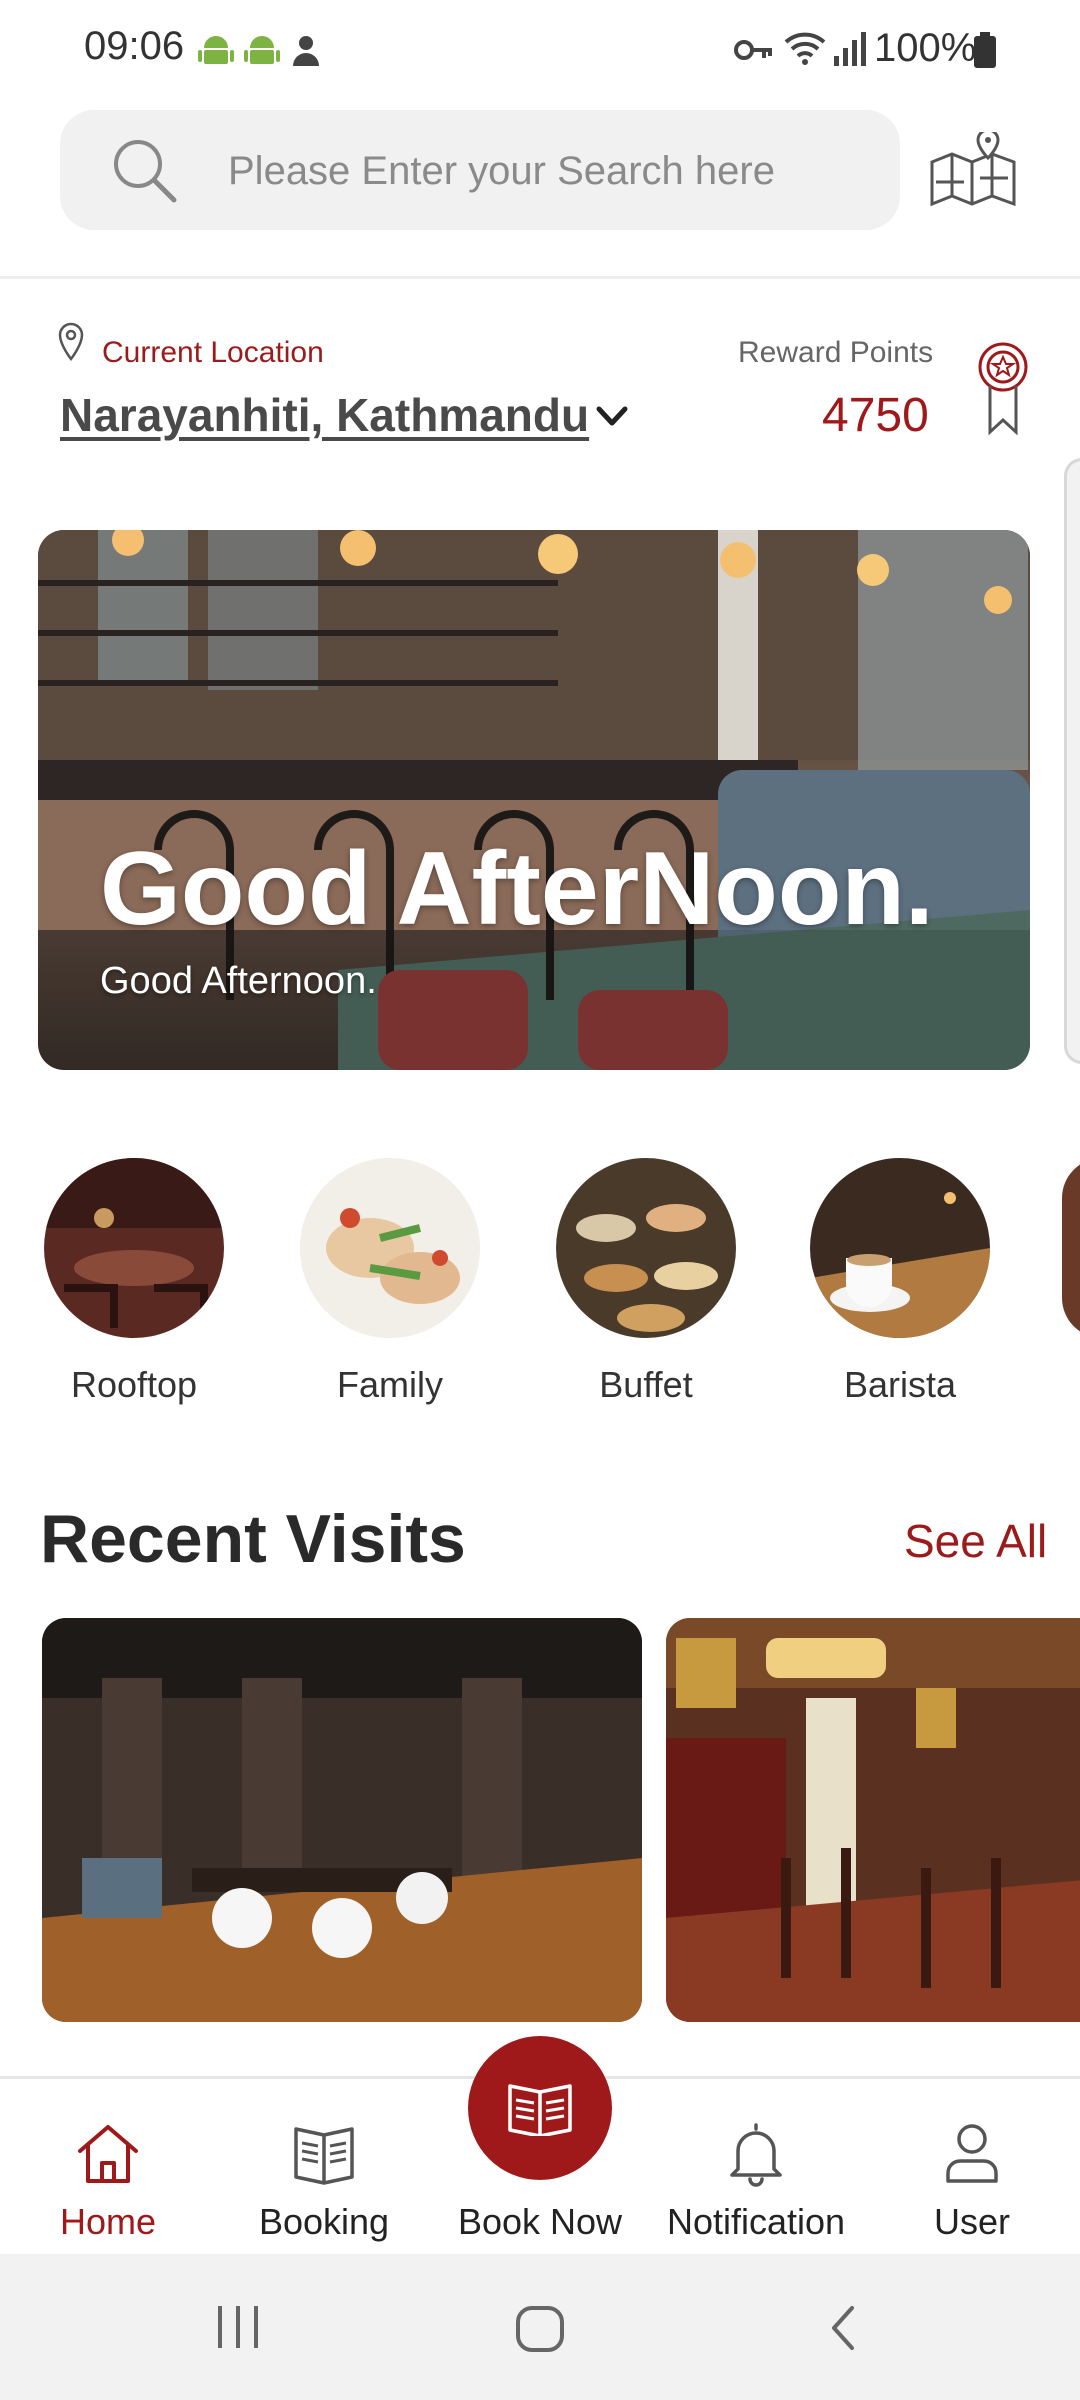  I want to click on home-button-icon, so click(540, 2329).